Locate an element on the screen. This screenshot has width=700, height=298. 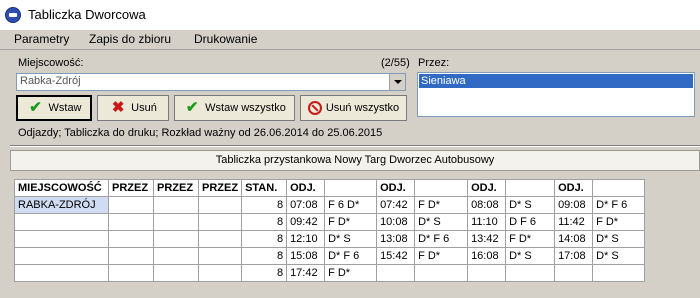
window-title: Tabliczka Dworcowa is located at coordinates (87, 14).